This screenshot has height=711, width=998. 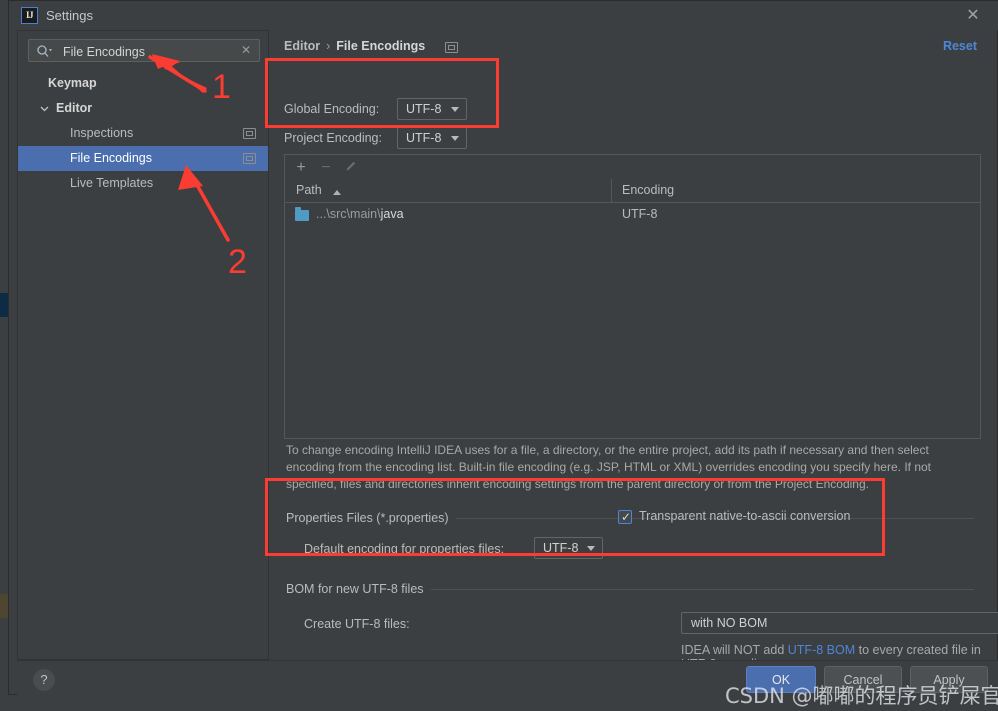 I want to click on table-header: Path Encoding, so click(x=632, y=191).